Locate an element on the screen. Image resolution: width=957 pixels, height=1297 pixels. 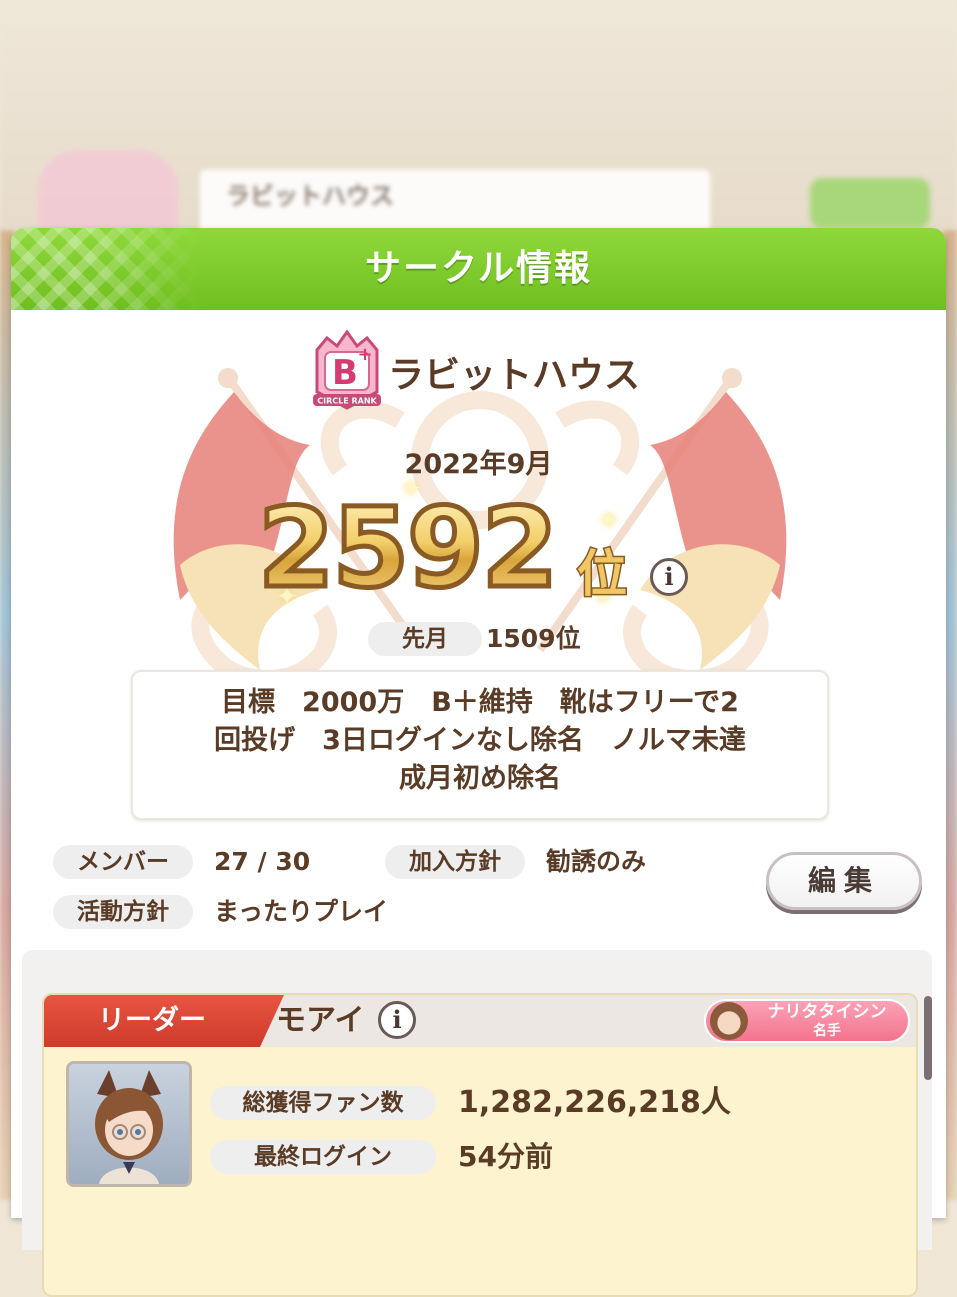
leader-name: モアイ is located at coordinates (320, 1020).